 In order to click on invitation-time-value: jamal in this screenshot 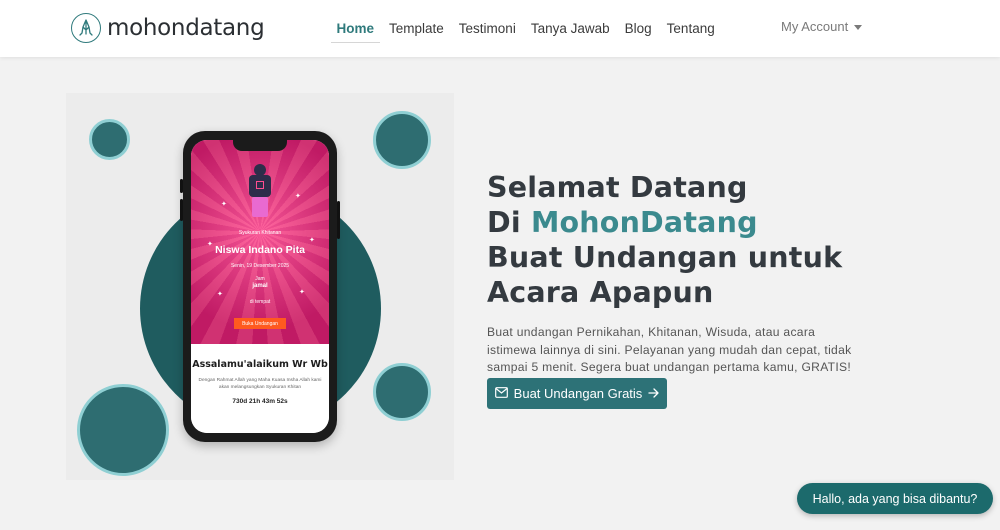, I will do `click(260, 286)`.